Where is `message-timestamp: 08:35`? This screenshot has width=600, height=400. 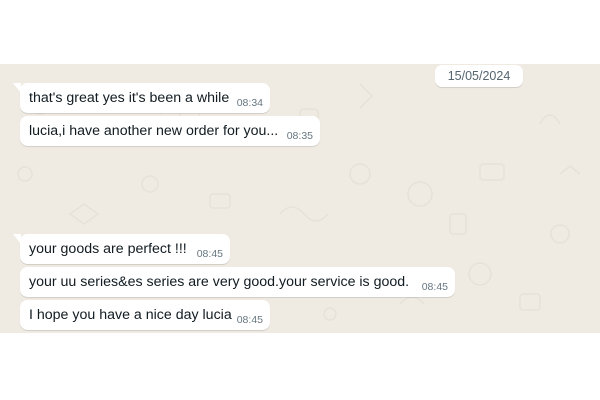
message-timestamp: 08:35 is located at coordinates (299, 136).